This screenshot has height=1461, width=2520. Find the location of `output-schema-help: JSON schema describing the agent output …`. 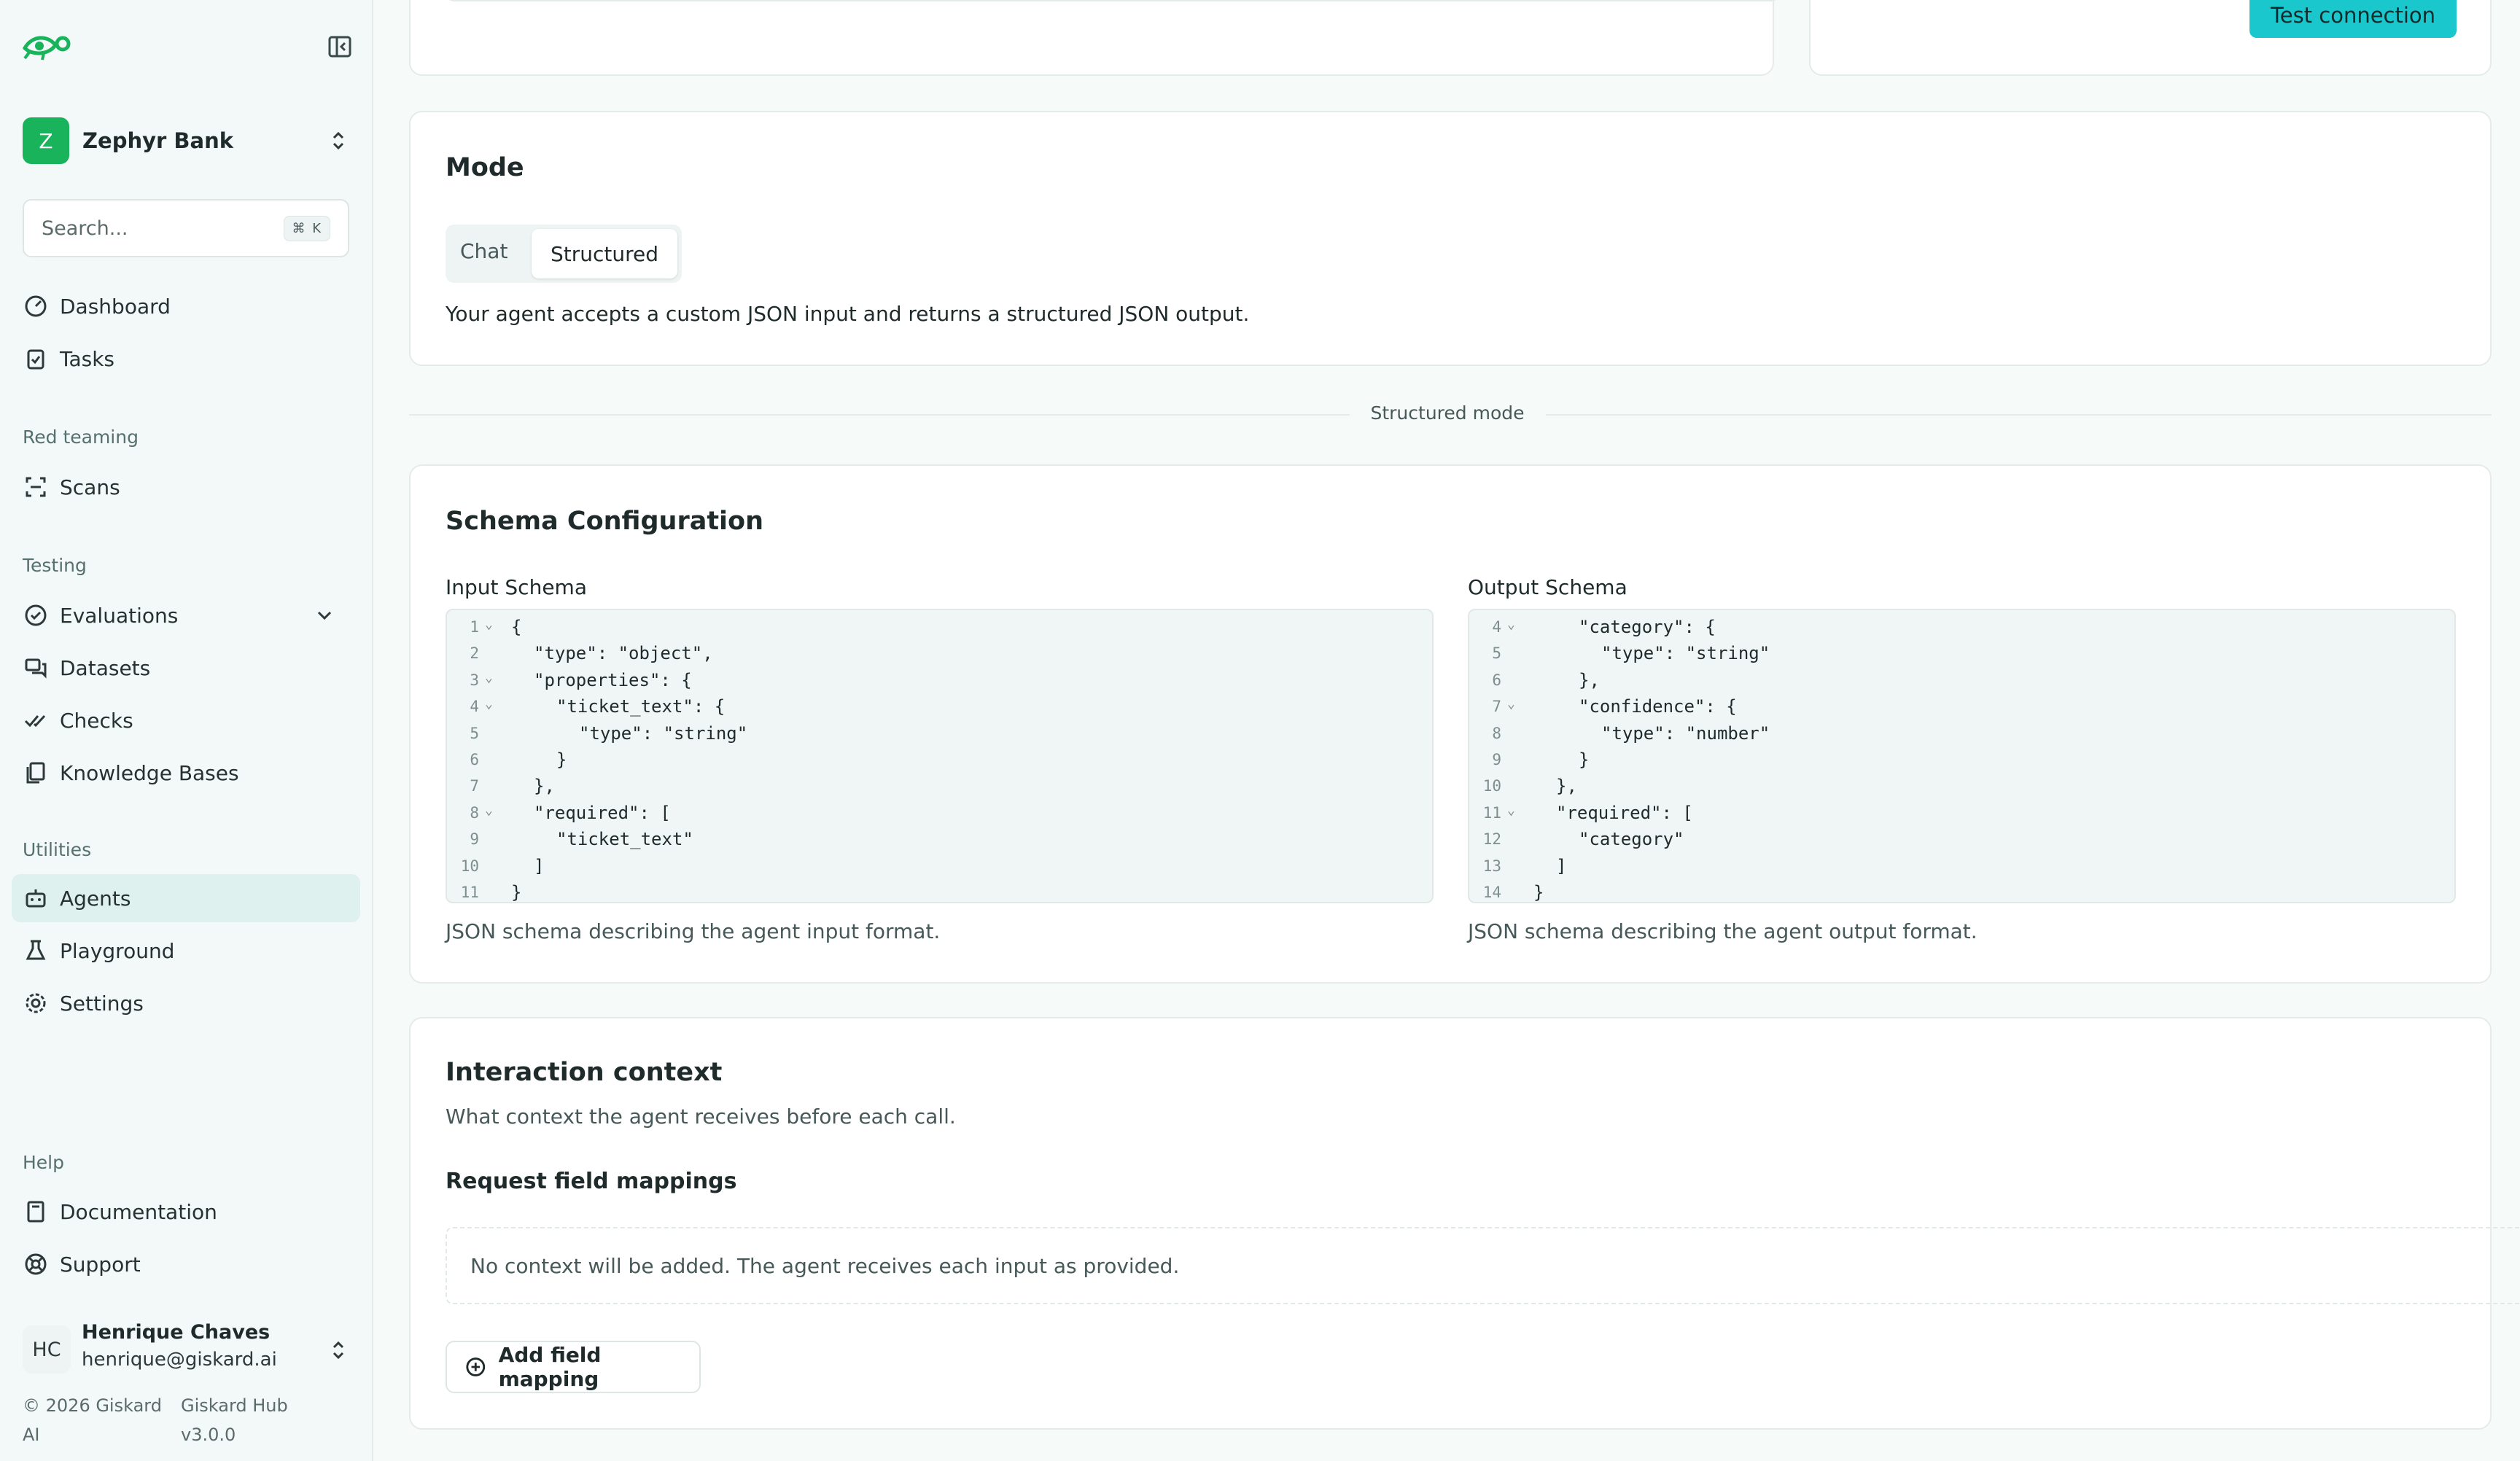

output-schema-help: JSON schema describing the agent output … is located at coordinates (1723, 931).